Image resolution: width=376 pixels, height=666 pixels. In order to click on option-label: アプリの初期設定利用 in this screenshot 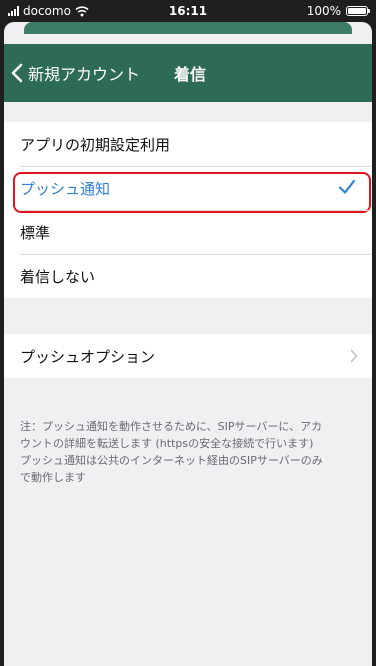, I will do `click(95, 144)`.